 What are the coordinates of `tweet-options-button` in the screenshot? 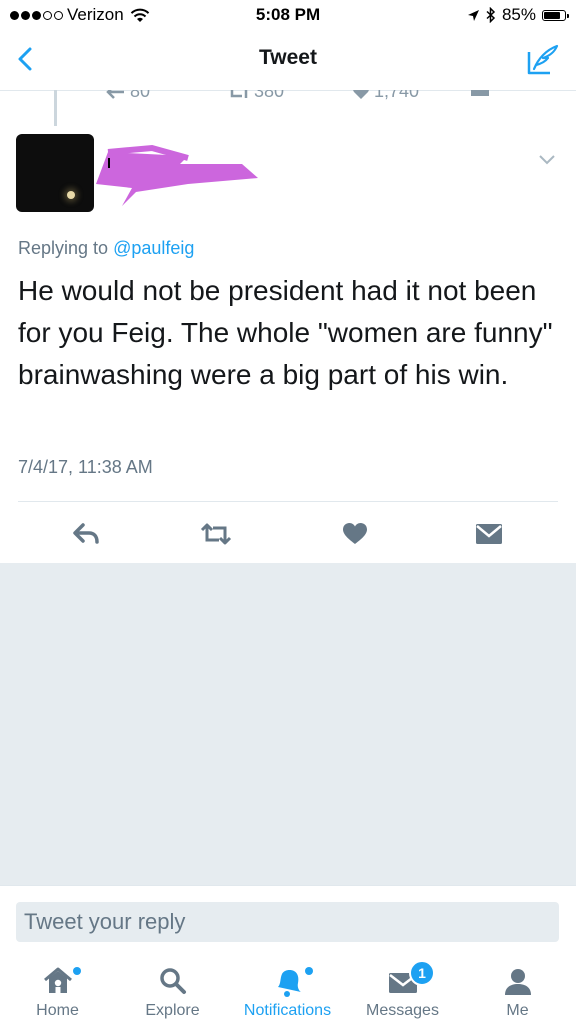 It's located at (547, 159).